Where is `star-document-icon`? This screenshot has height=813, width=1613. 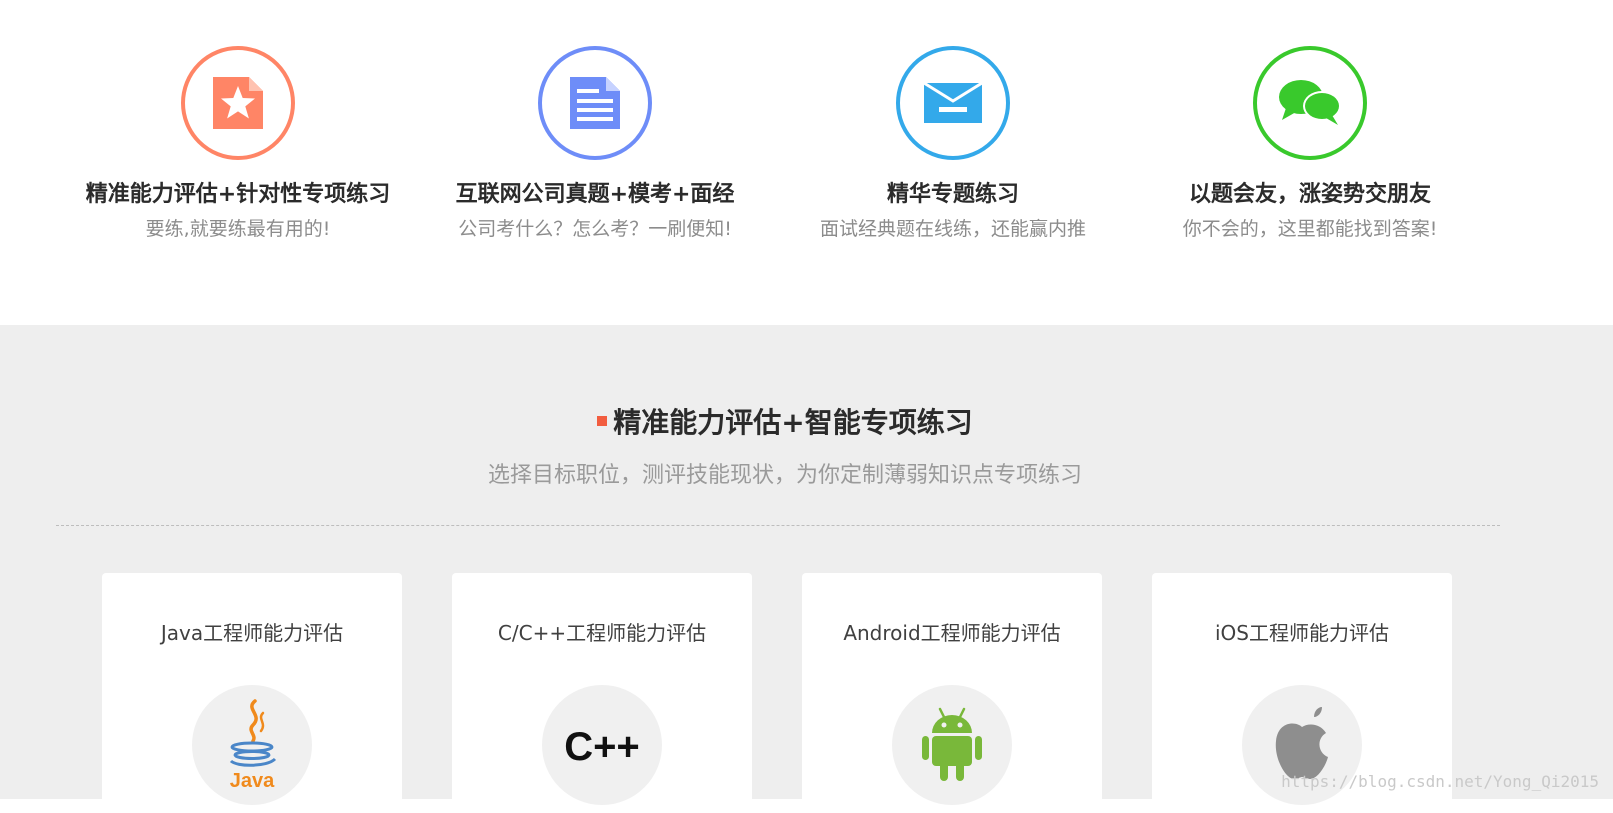
star-document-icon is located at coordinates (238, 103).